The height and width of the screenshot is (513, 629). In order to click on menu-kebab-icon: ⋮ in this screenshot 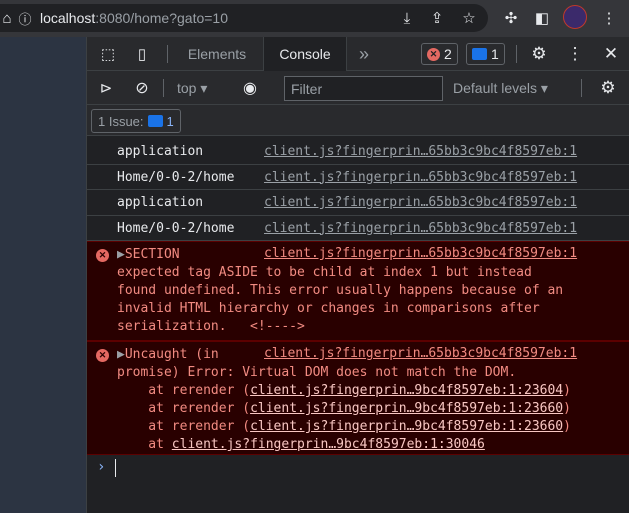, I will do `click(609, 18)`.